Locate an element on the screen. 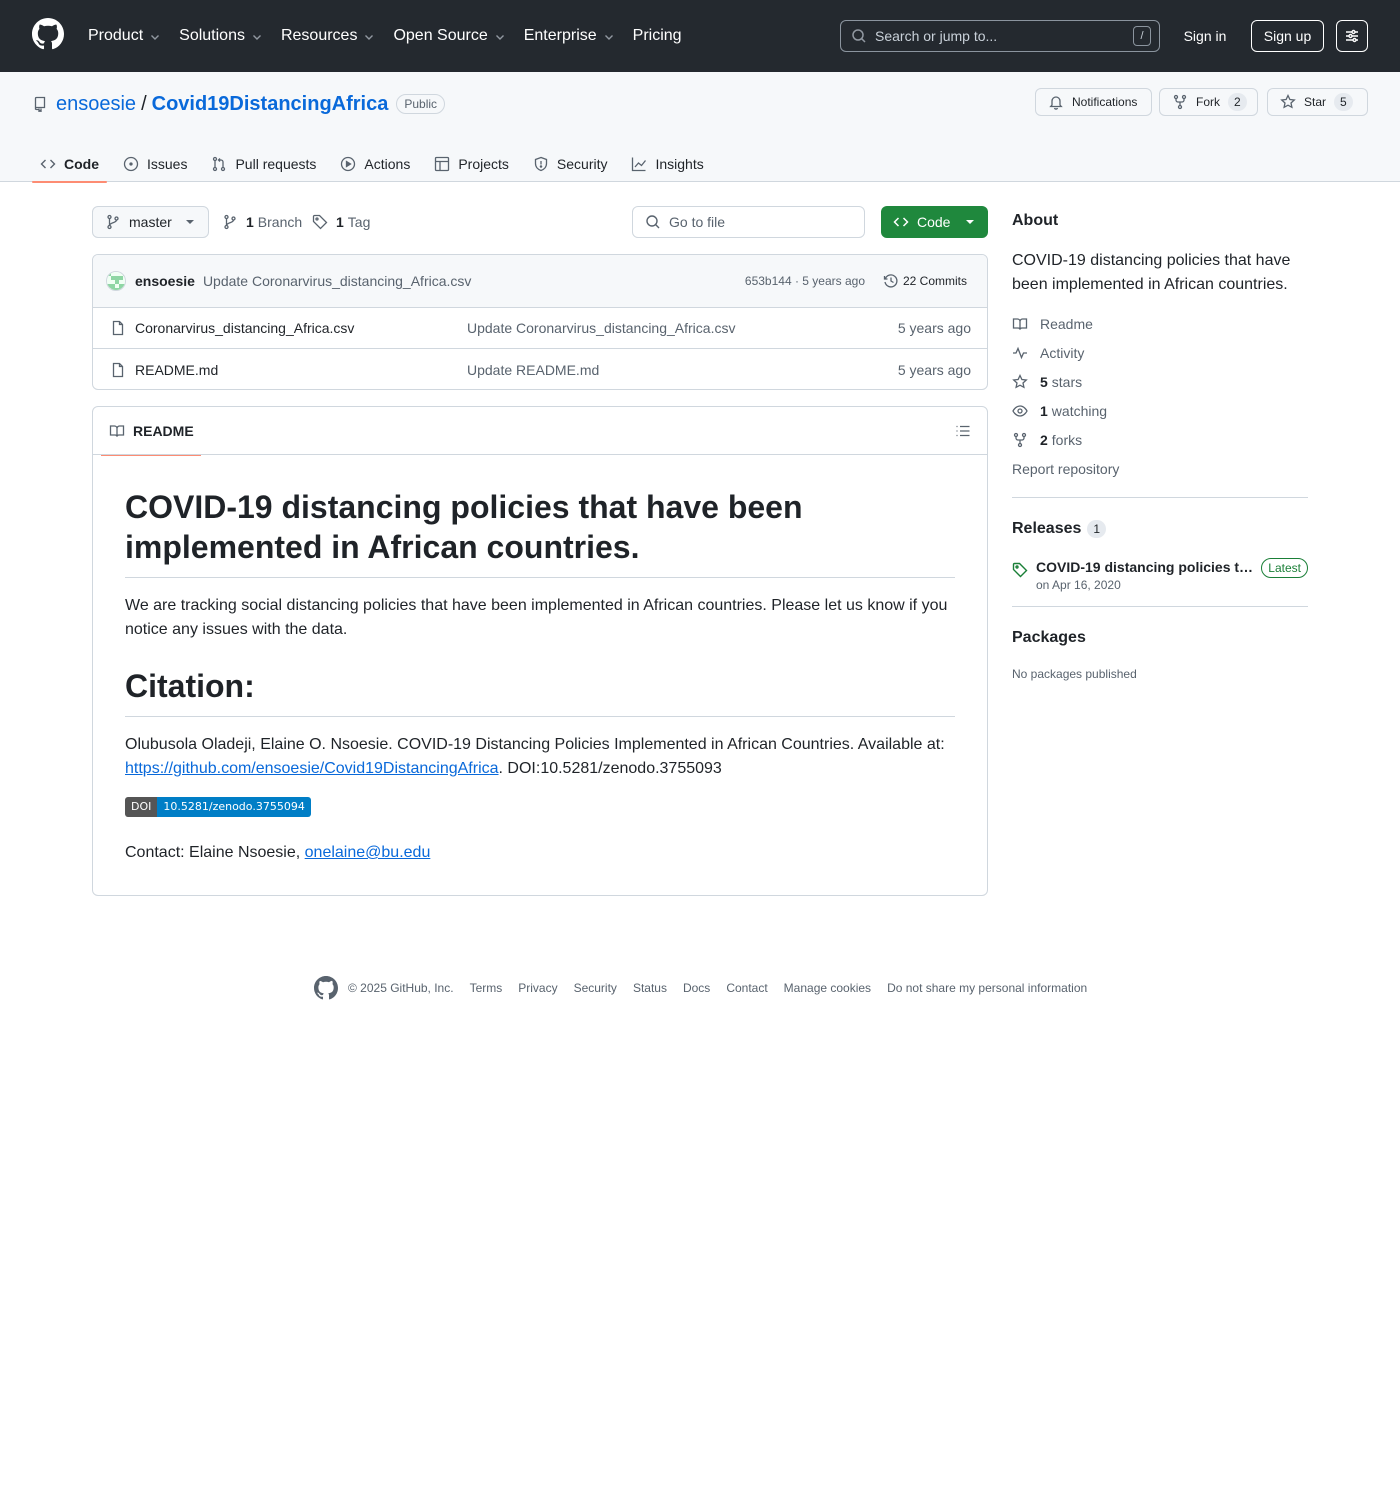 Image resolution: width=1400 pixels, height=1500 pixels. search-icon is located at coordinates (859, 36).